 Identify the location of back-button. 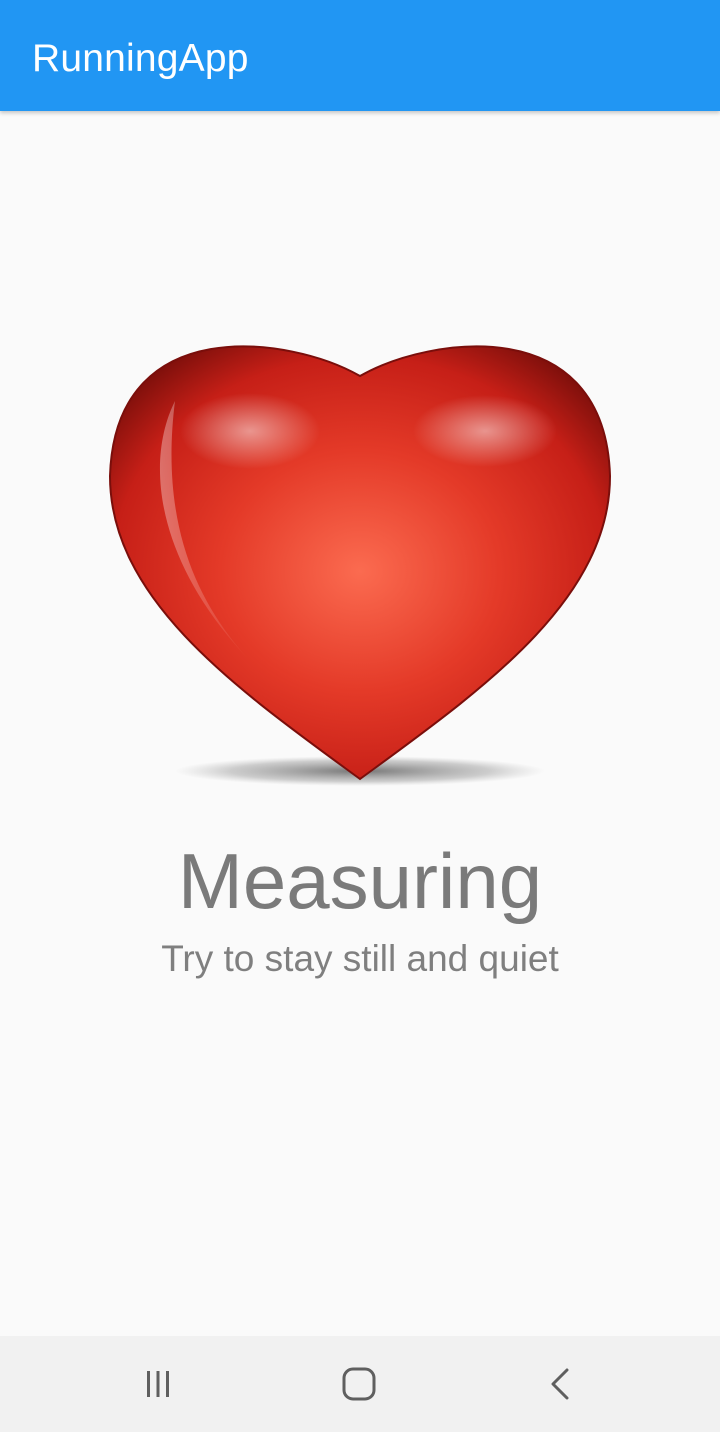
(561, 1384).